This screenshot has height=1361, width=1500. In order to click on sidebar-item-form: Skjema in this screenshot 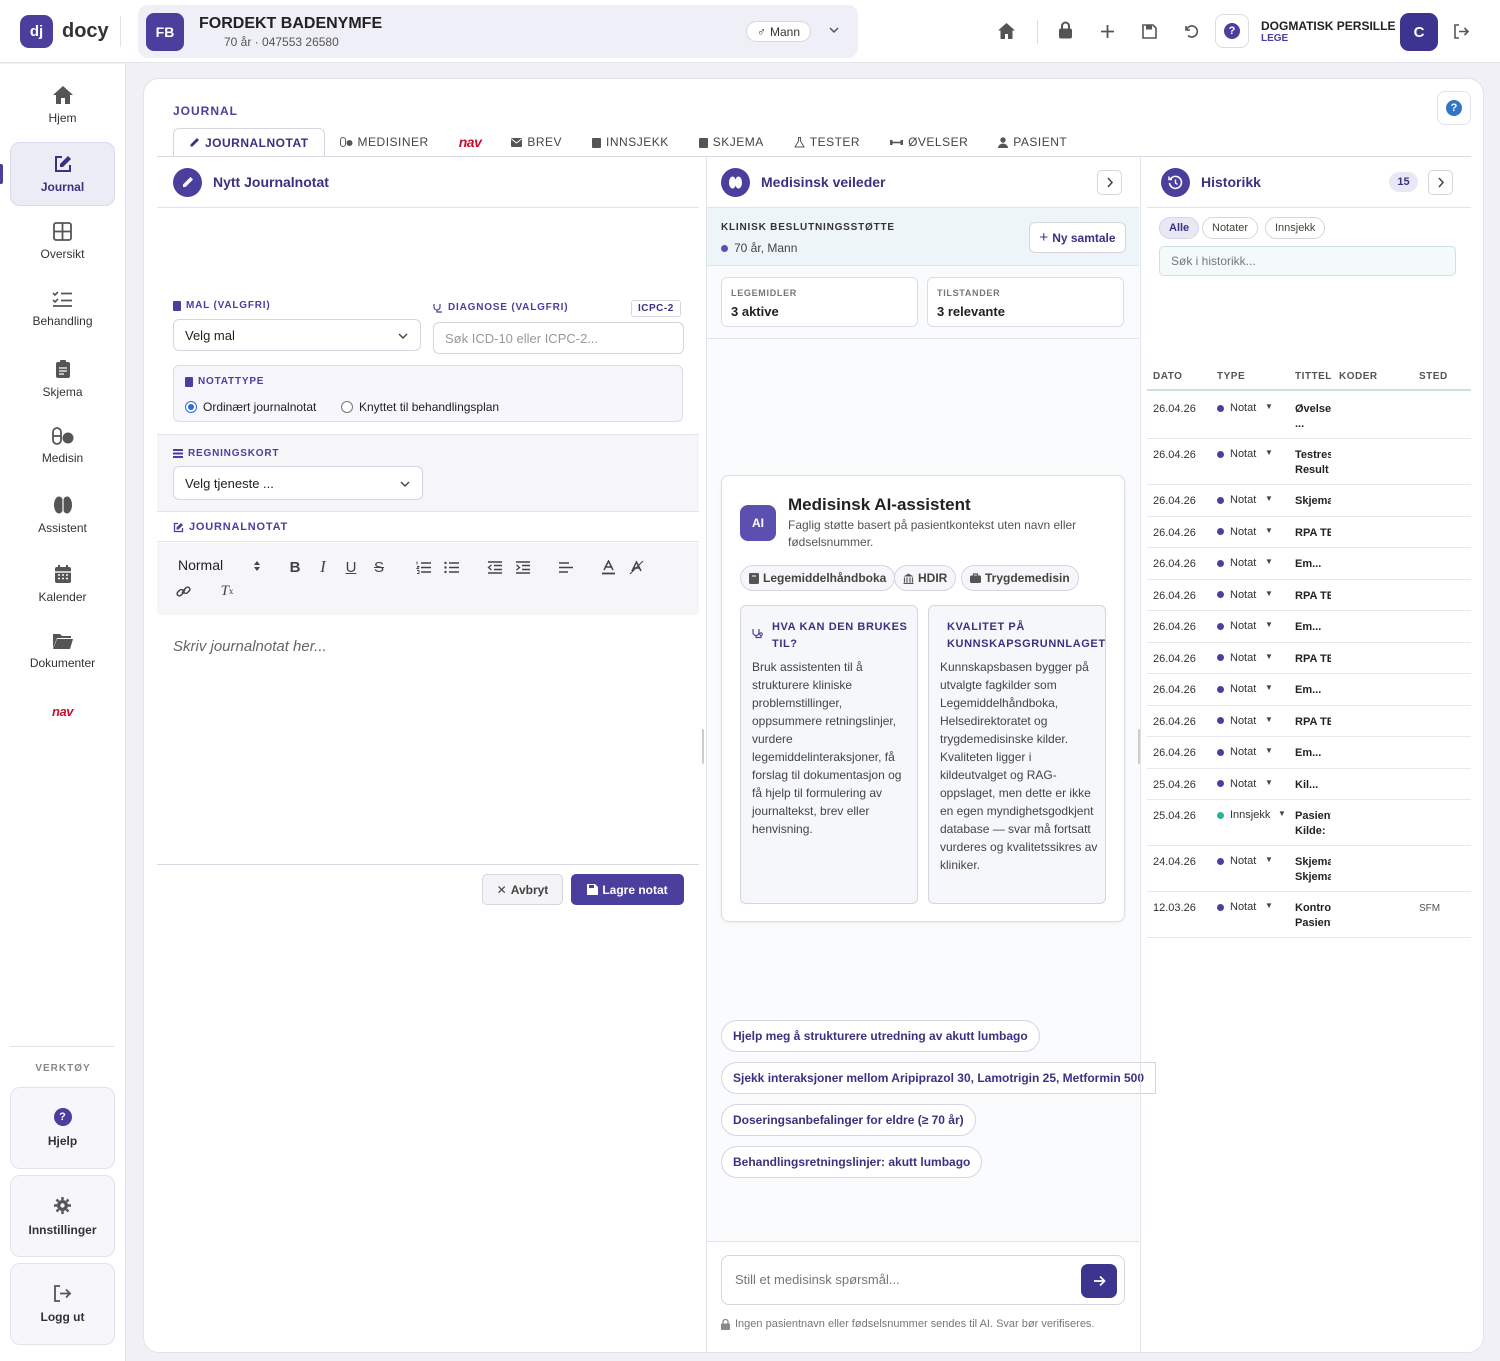, I will do `click(62, 380)`.